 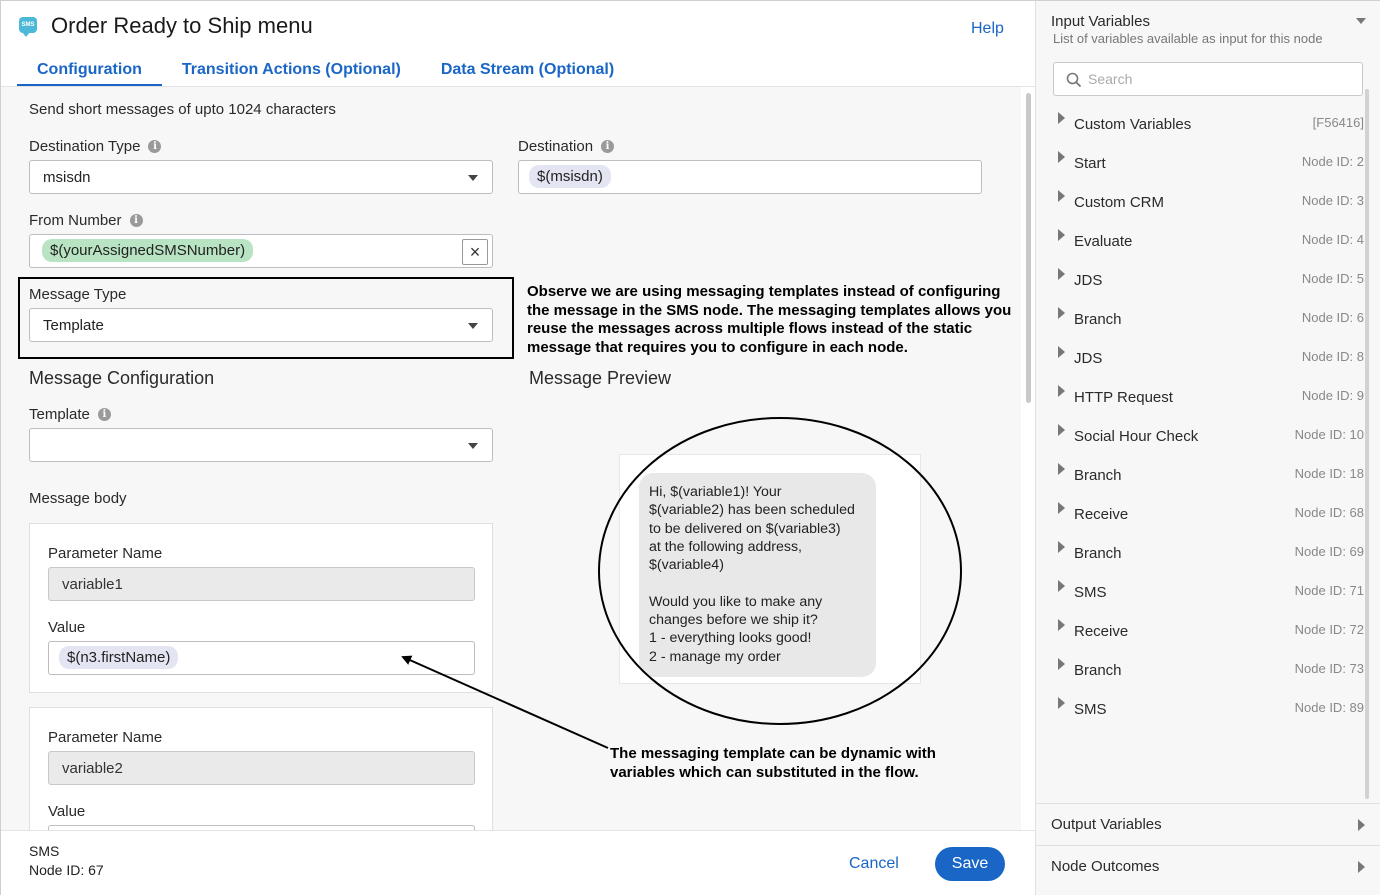 I want to click on variable-group-item: JDS Node ID: 5, so click(x=1201, y=278).